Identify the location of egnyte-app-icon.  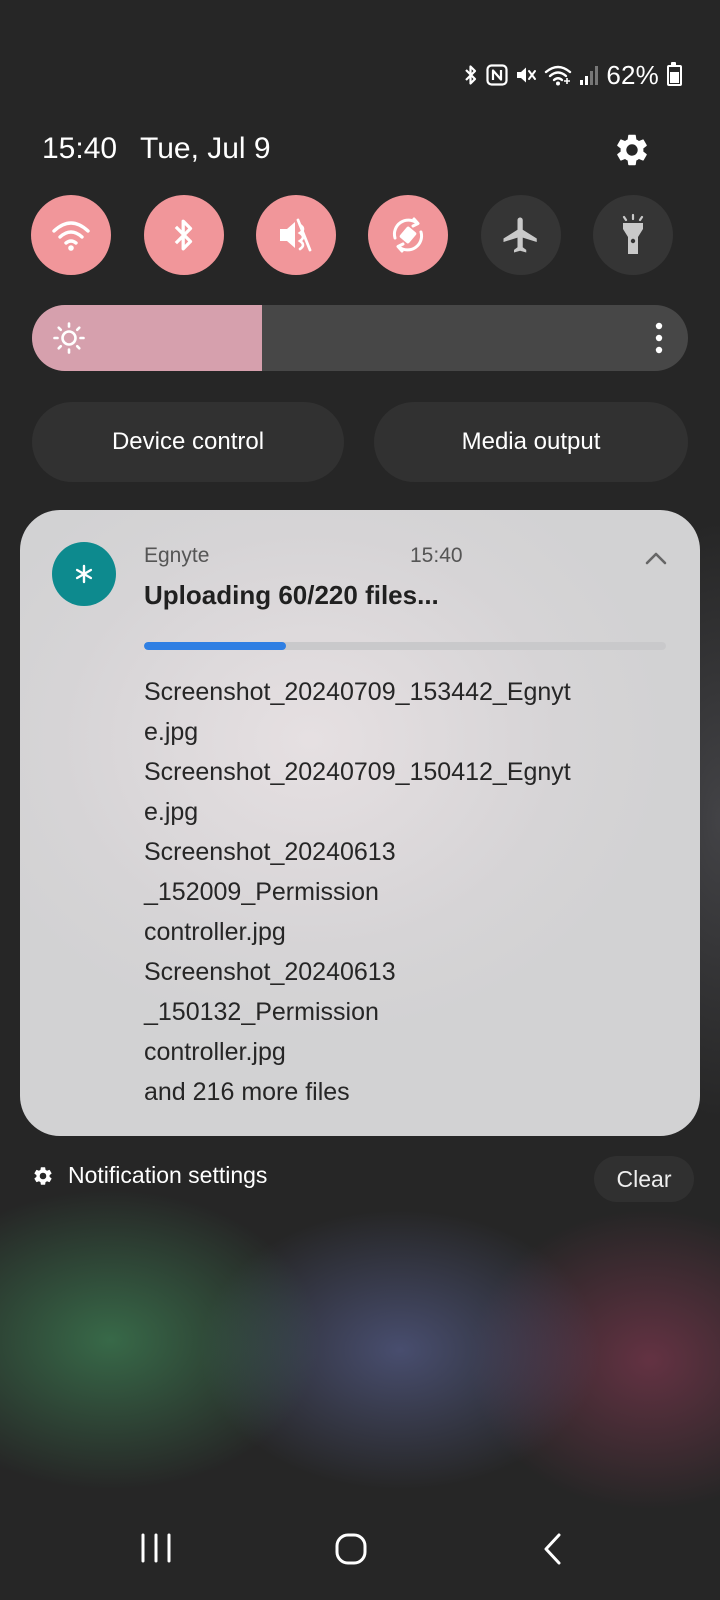
(84, 574).